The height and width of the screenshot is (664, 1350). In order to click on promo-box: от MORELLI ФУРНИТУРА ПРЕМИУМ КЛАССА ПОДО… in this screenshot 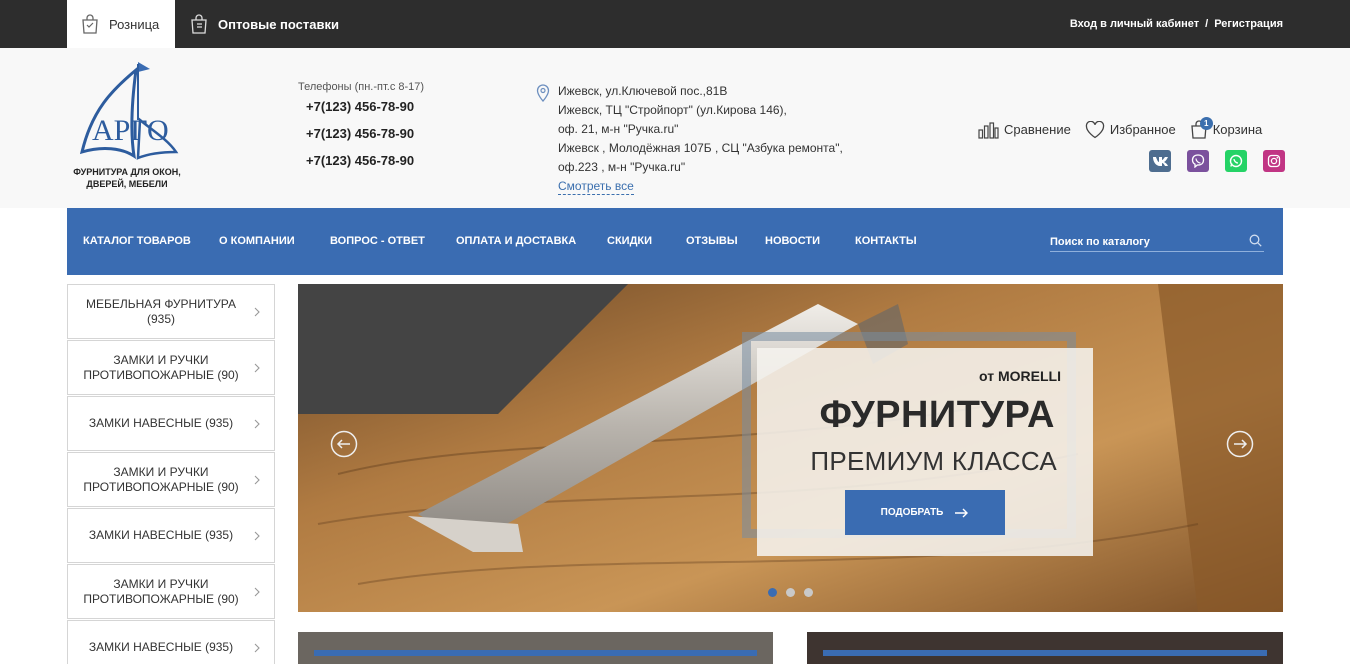, I will do `click(925, 452)`.